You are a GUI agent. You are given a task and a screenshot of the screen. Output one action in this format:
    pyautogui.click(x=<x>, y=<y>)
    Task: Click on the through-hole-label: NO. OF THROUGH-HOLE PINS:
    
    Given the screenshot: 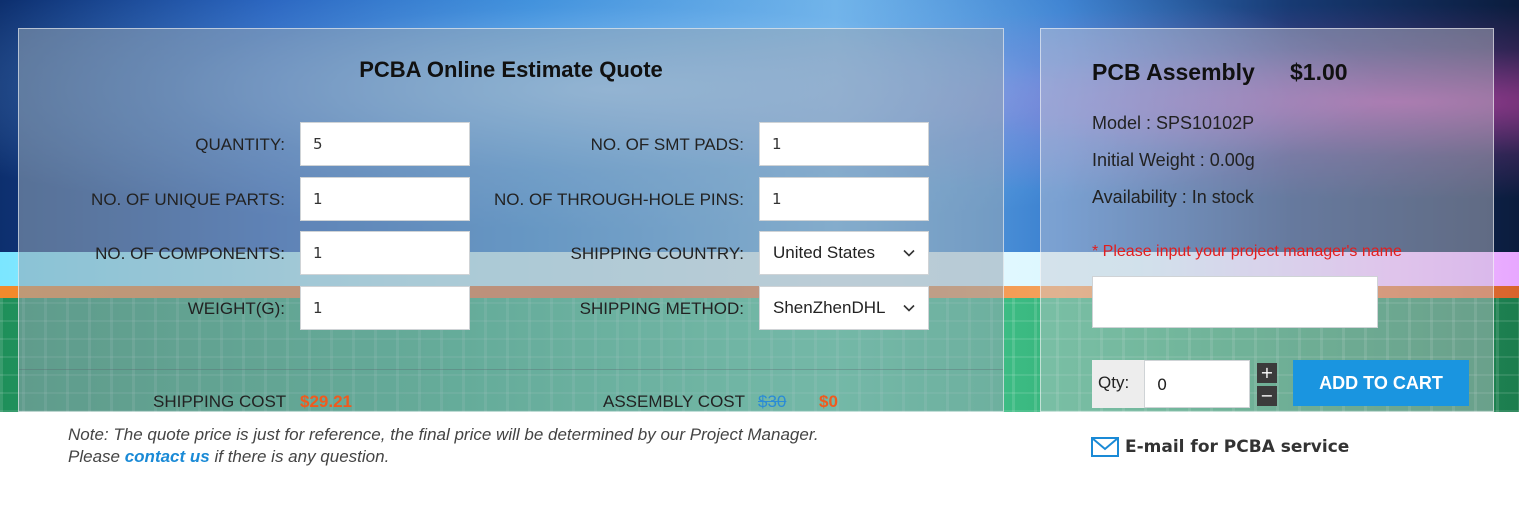 What is the action you would take?
    pyautogui.click(x=619, y=199)
    